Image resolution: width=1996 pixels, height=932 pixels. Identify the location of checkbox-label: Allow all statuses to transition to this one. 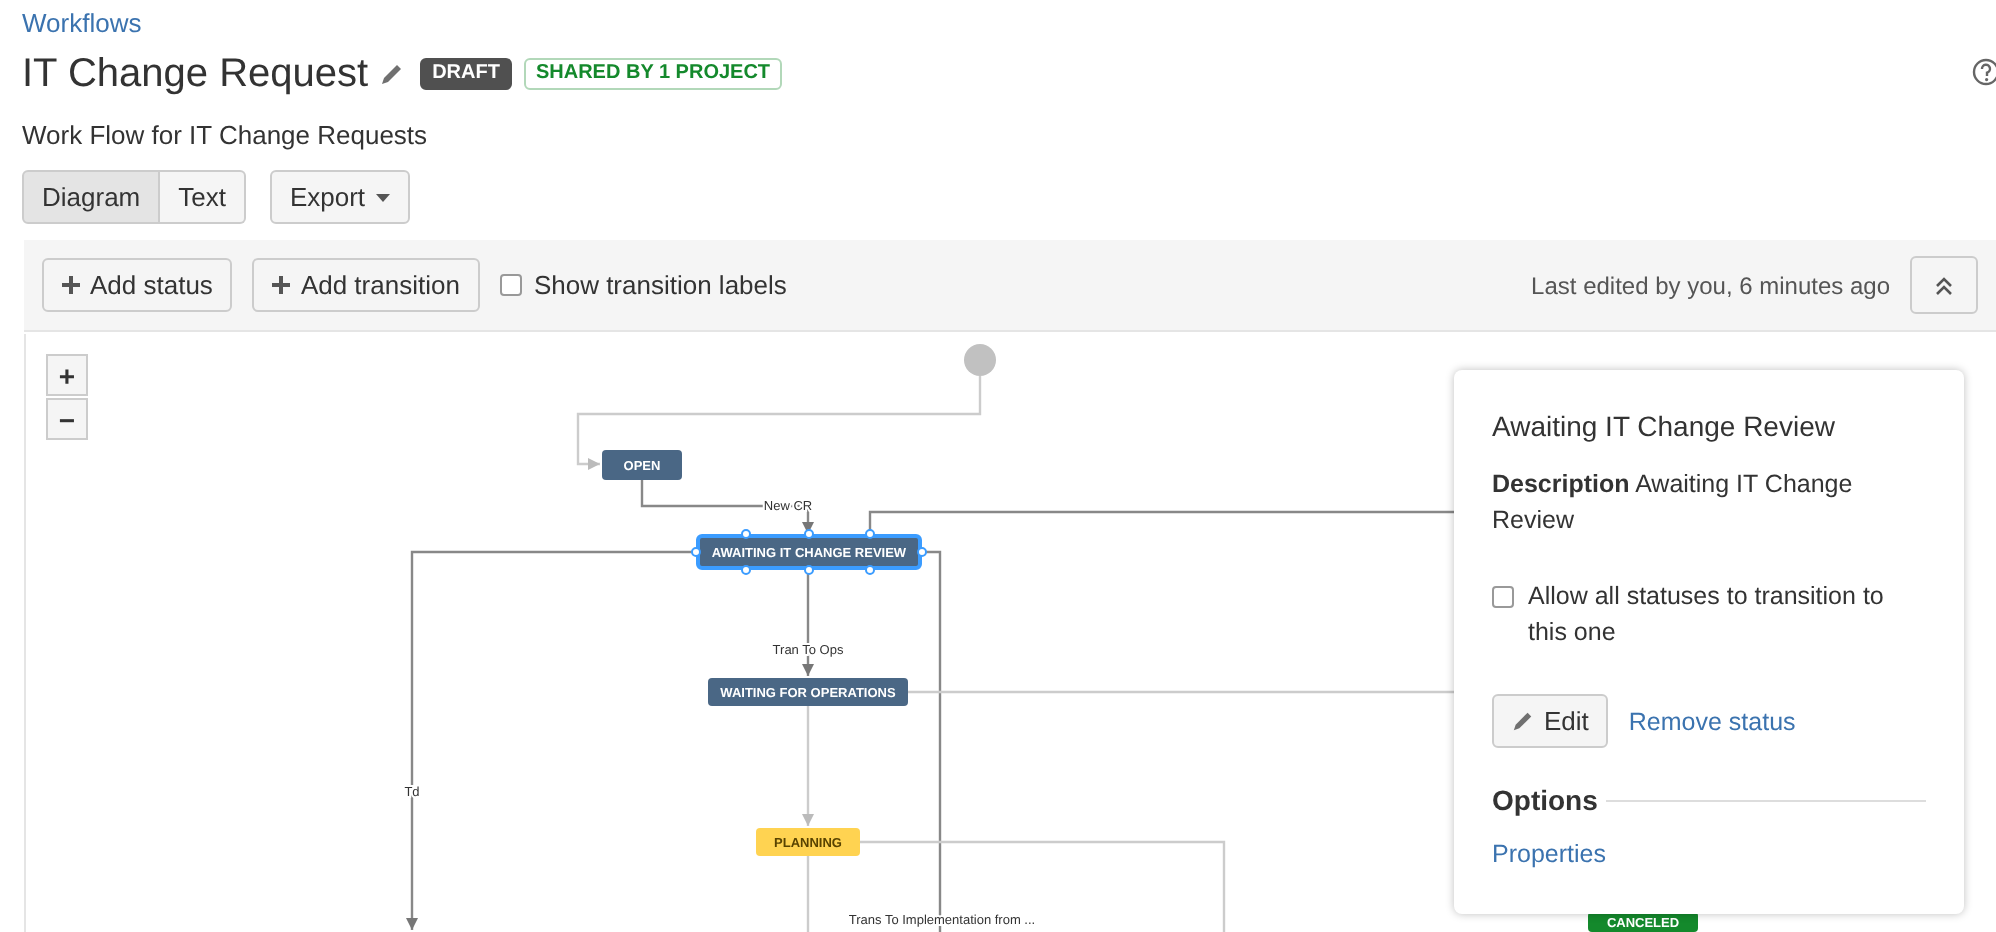
(1707, 615).